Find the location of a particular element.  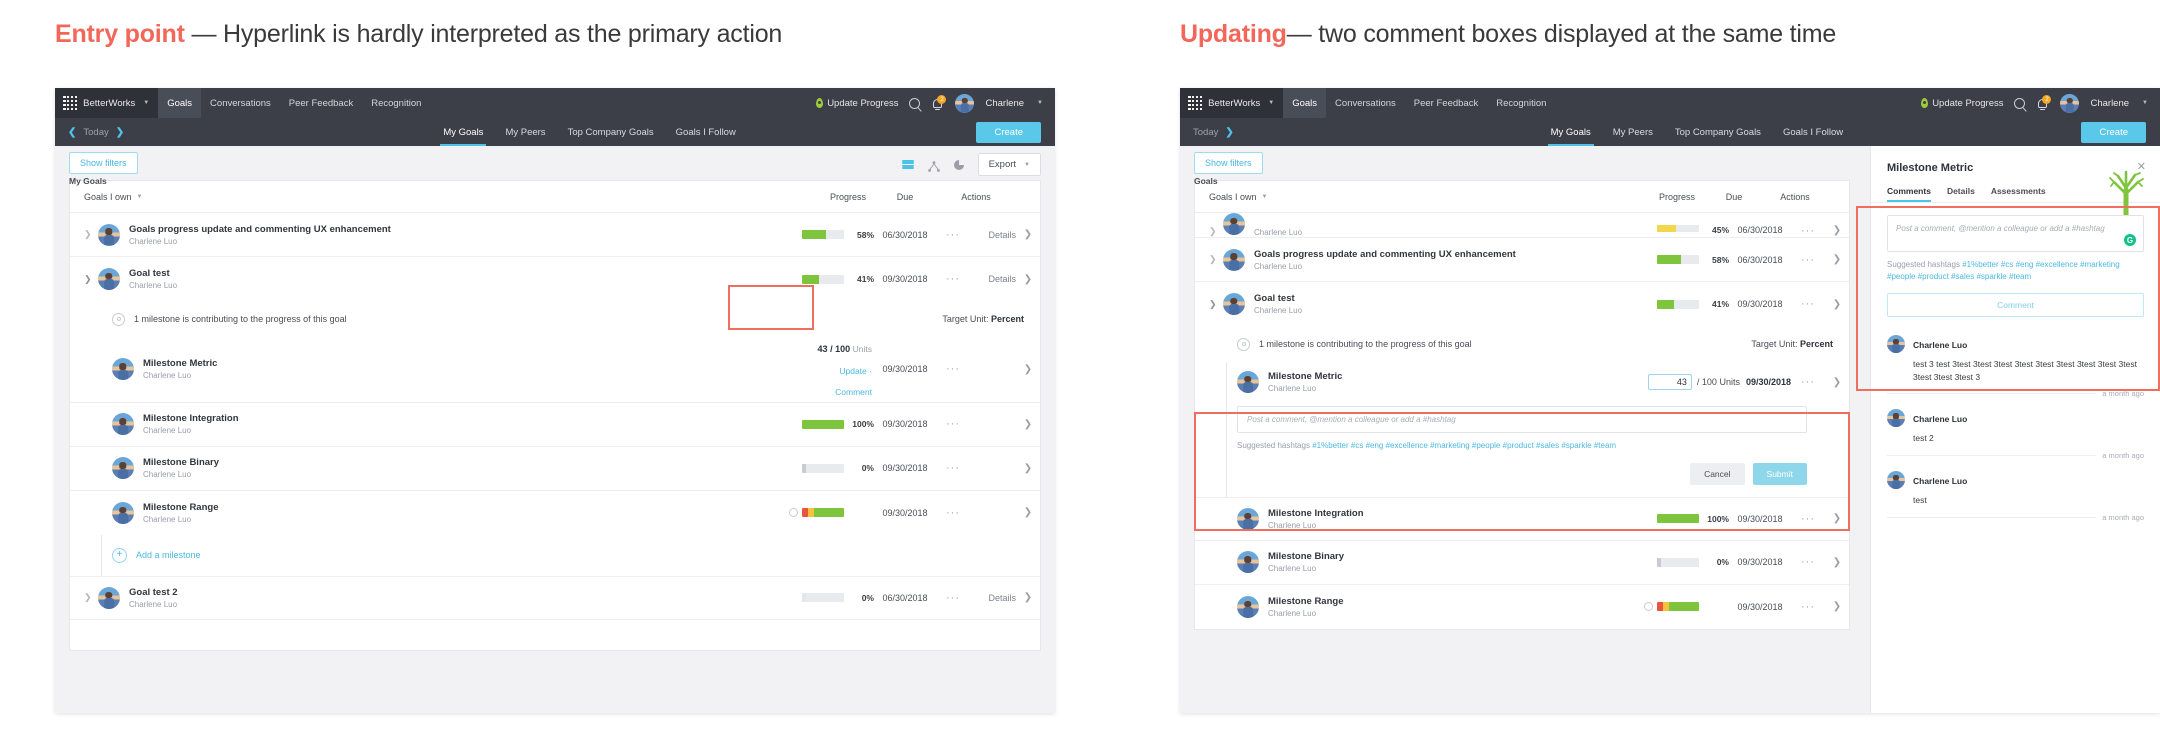

hashtag-team: #team is located at coordinates (2020, 276).